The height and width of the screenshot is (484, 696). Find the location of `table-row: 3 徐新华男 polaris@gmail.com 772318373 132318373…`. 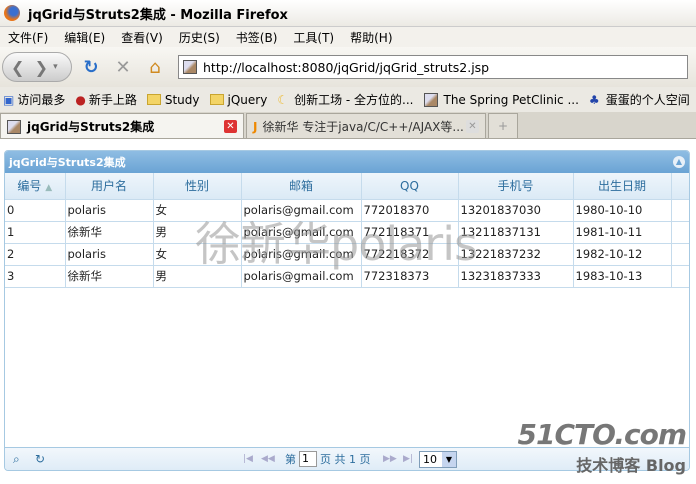

table-row: 3 徐新华男 polaris@gmail.com 772318373 132318373… is located at coordinates (347, 276).